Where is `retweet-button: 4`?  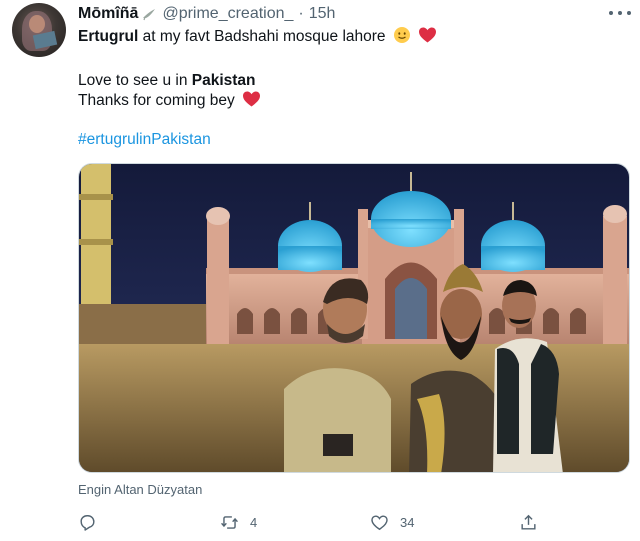 retweet-button: 4 is located at coordinates (238, 522).